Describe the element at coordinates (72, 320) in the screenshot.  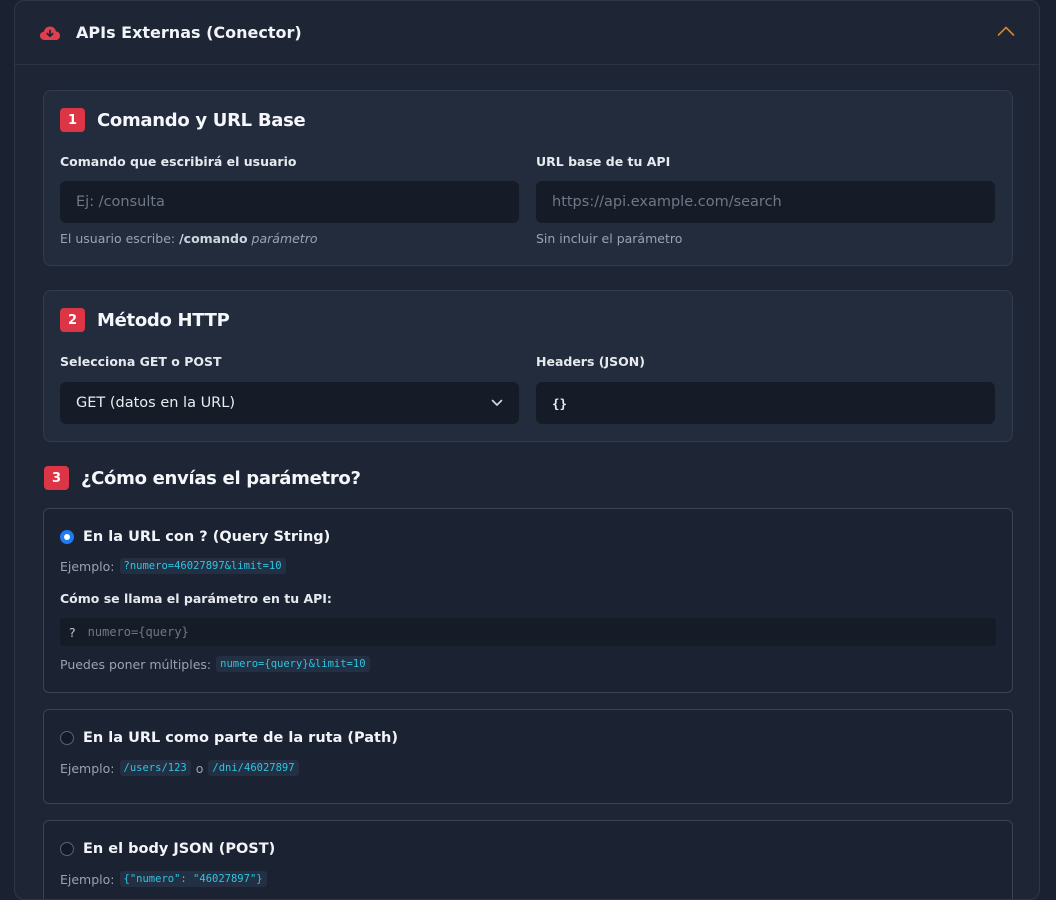
I see `step-badge: 2` at that location.